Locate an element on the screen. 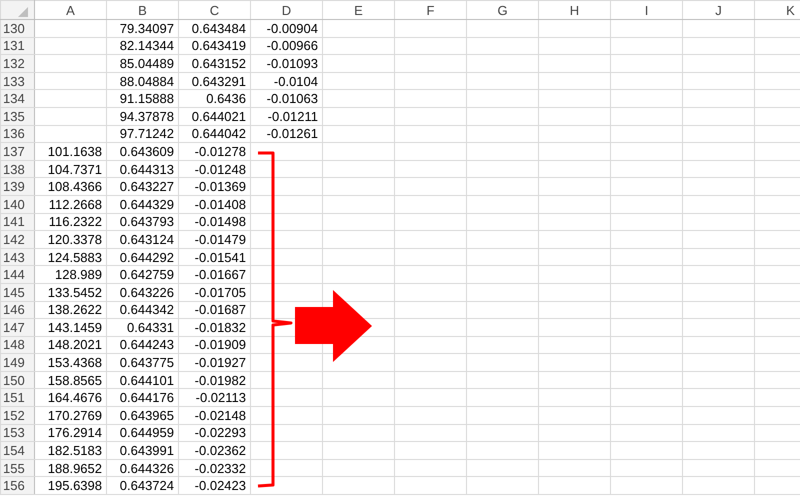 The height and width of the screenshot is (500, 800). table-cell: 101.1638 is located at coordinates (70, 151).